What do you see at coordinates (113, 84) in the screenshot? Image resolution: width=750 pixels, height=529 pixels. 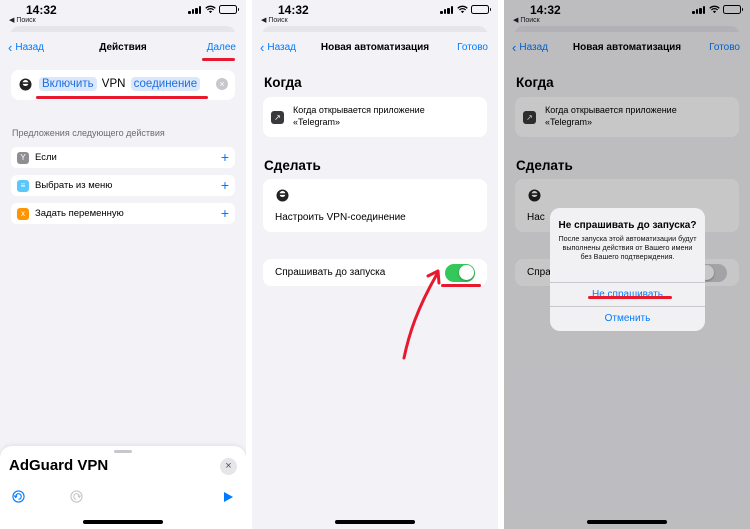 I see `action-object: VPN` at bounding box center [113, 84].